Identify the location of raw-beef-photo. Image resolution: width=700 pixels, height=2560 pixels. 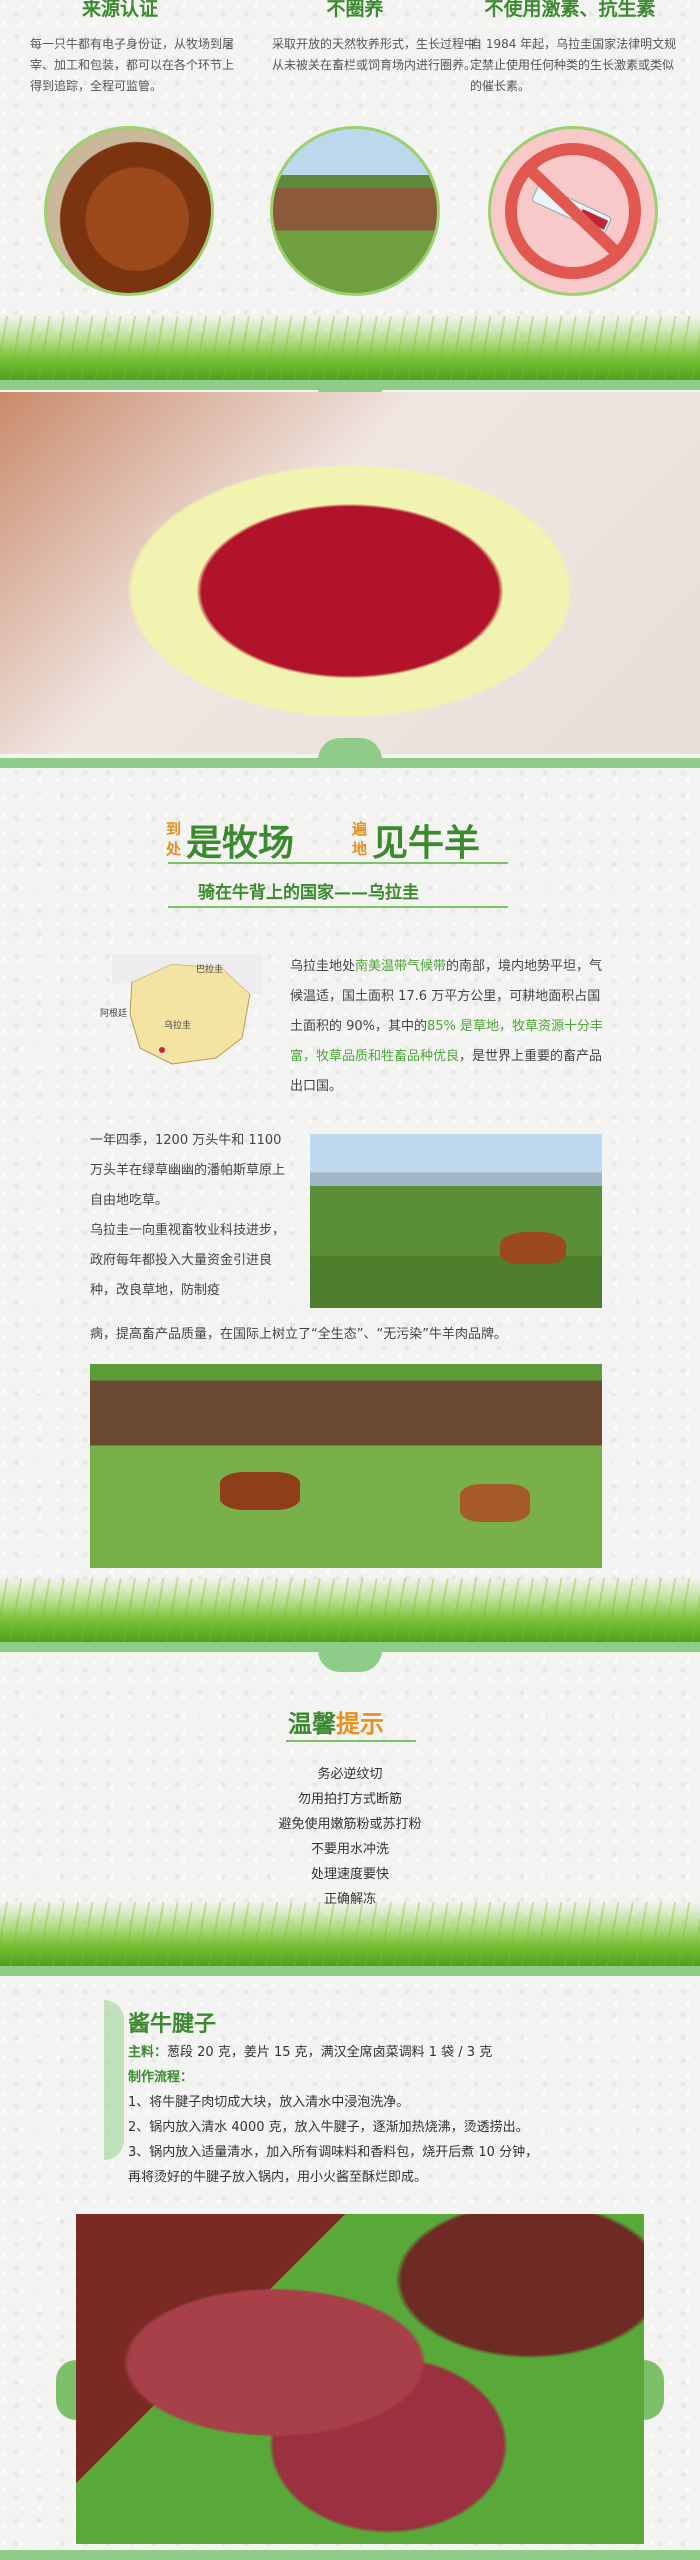
(350, 573).